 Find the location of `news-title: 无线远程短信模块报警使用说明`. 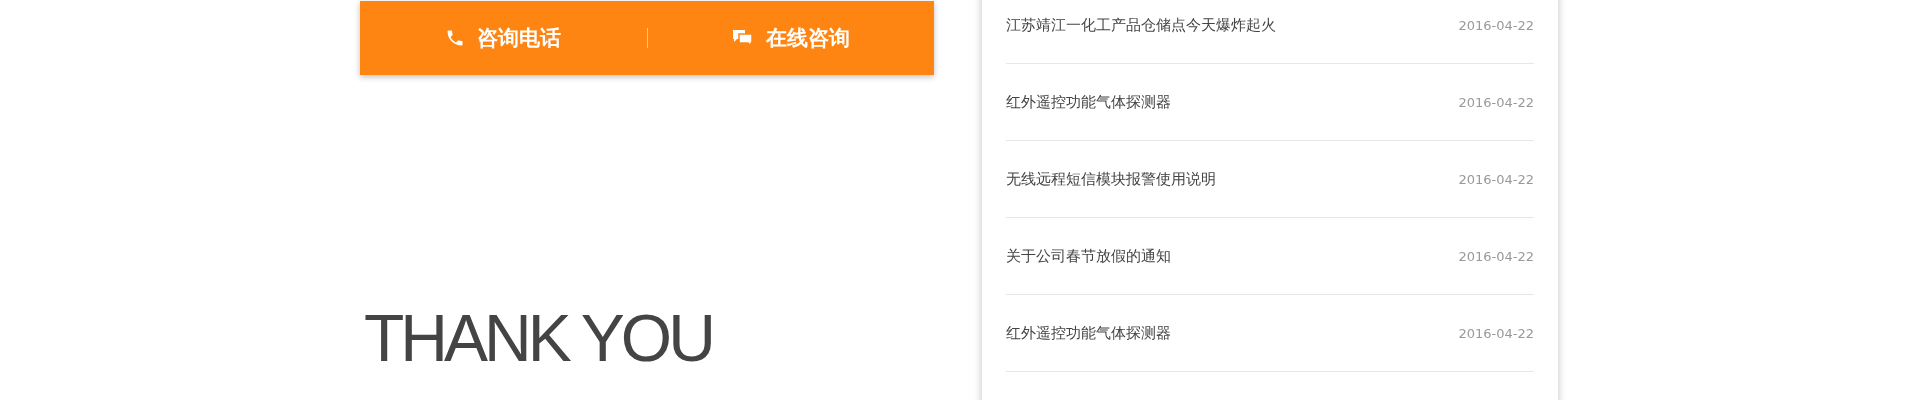

news-title: 无线远程短信模块报警使用说明 is located at coordinates (1111, 179).